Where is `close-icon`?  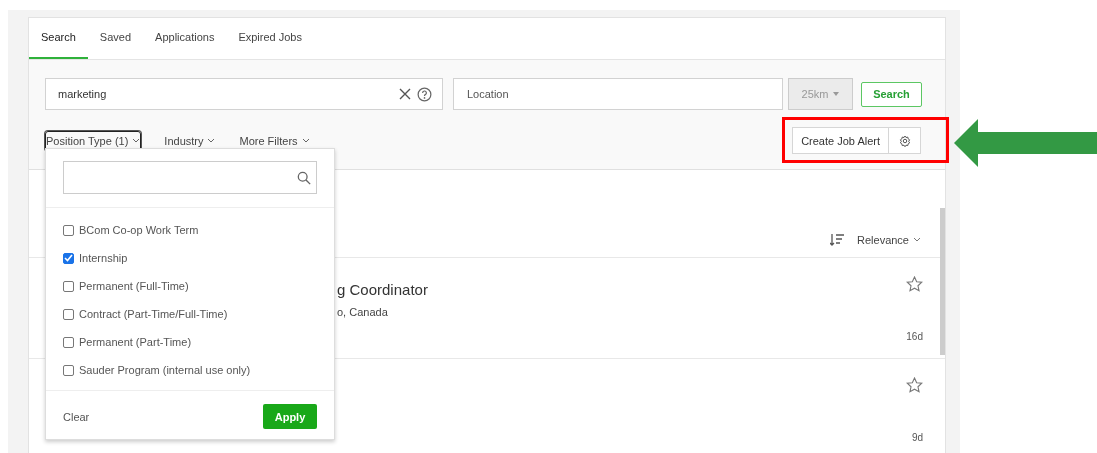 close-icon is located at coordinates (405, 94).